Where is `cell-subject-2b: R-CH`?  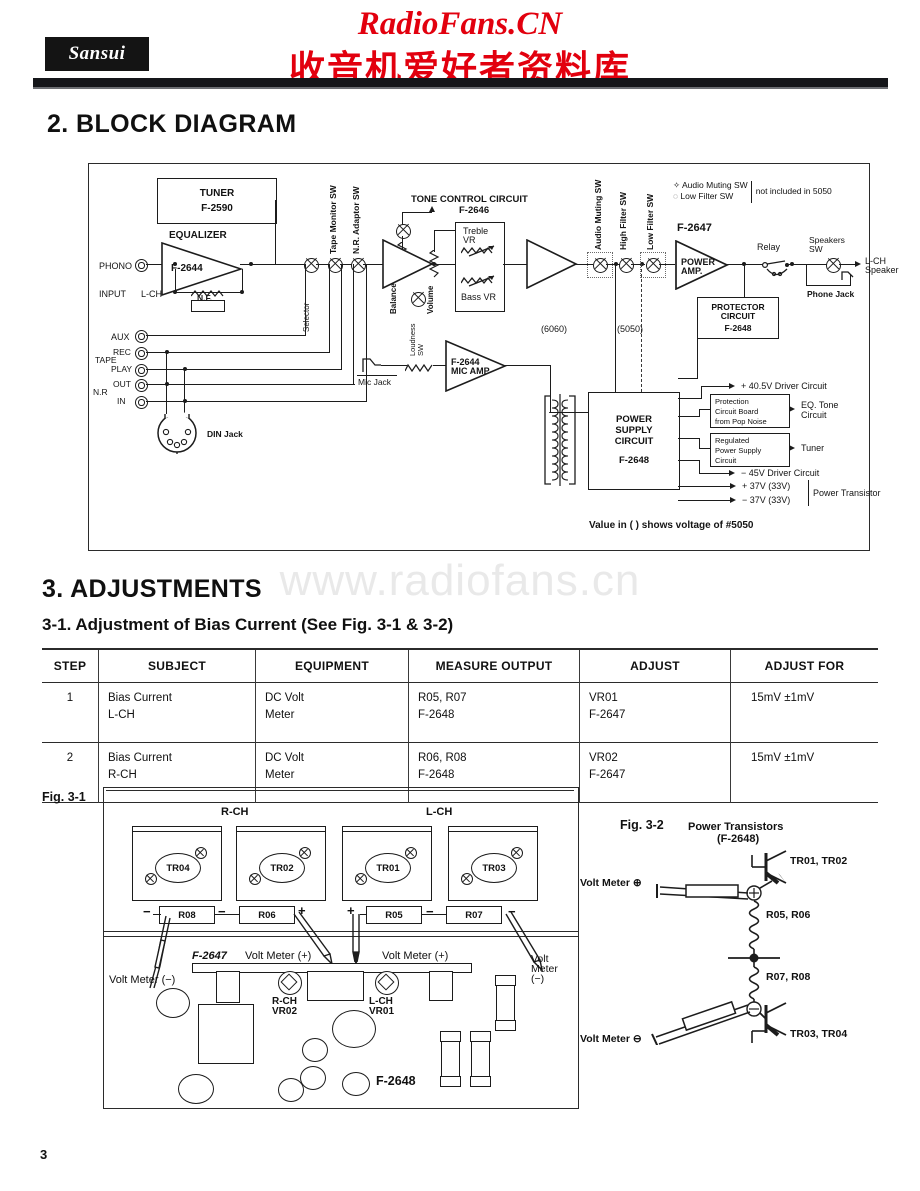
cell-subject-2b: R-CH is located at coordinates (122, 774).